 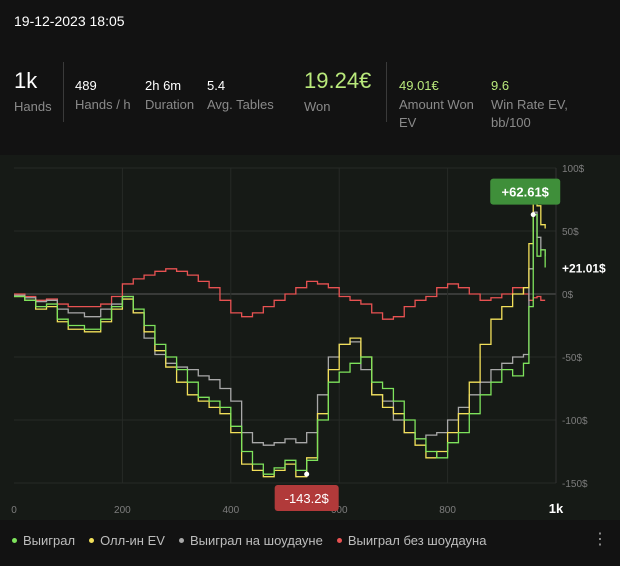 I want to click on stat-win-rate-ev: 9.6 Win Rate EV, bb/100, so click(x=531, y=104).